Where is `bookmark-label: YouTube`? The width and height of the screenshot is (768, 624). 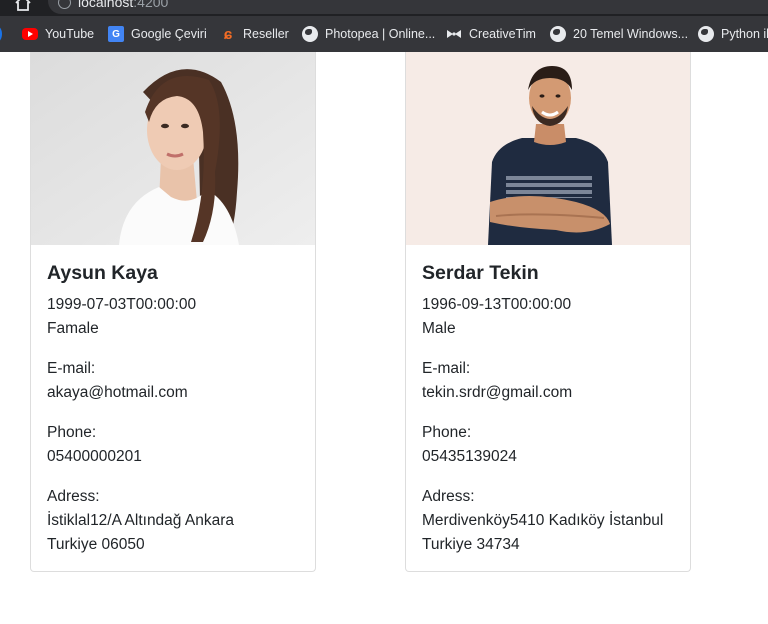 bookmark-label: YouTube is located at coordinates (70, 34).